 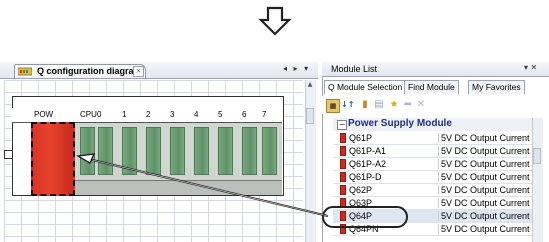 I want to click on module-red-icon: ▮, so click(x=365, y=105).